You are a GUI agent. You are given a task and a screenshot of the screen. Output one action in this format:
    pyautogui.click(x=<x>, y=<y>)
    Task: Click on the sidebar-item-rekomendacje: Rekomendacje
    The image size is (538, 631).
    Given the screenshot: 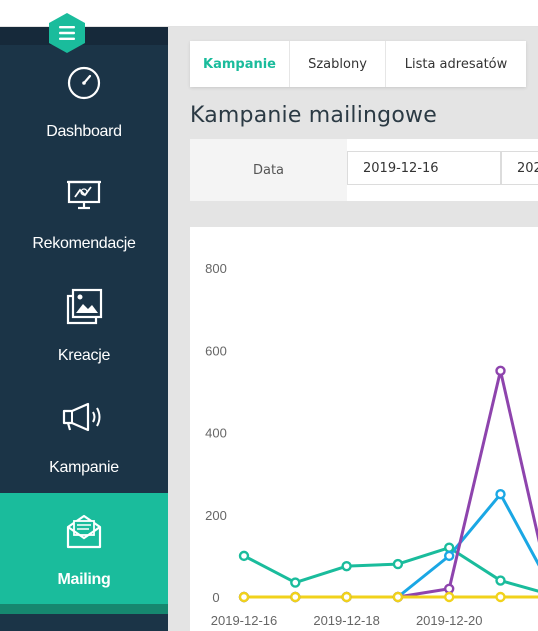 What is the action you would take?
    pyautogui.click(x=84, y=213)
    